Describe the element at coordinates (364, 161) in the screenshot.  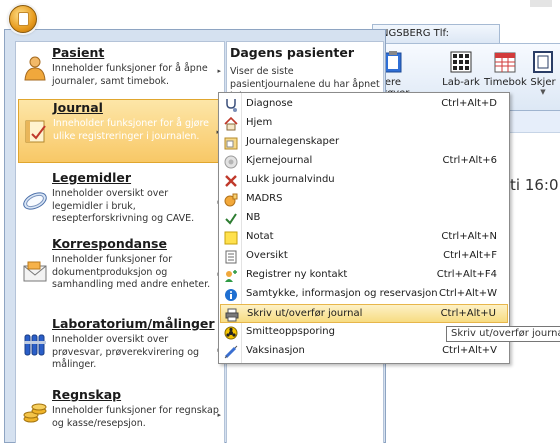
I see `submenu-item-kjernejournal: Kjernejournal Ctrl+Alt+6` at that location.